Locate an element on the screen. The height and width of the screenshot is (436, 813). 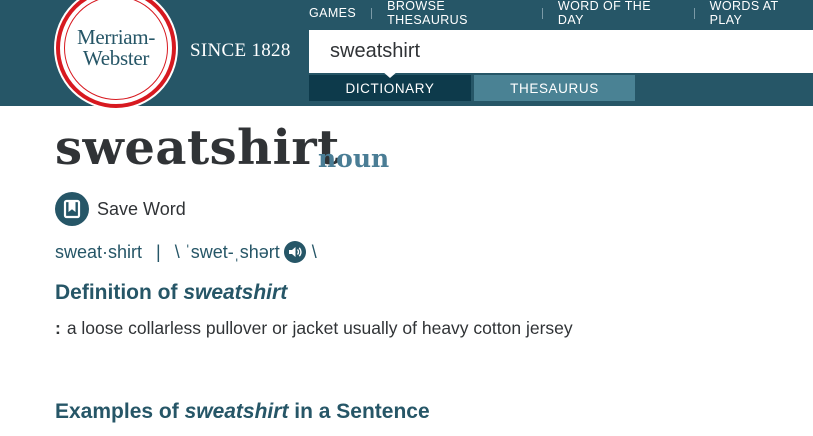
pronunciation-text: \ ˈswet-ˌshərt is located at coordinates (227, 251).